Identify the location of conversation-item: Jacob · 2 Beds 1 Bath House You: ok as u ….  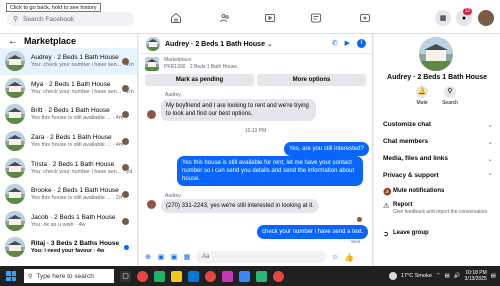
(68, 221).